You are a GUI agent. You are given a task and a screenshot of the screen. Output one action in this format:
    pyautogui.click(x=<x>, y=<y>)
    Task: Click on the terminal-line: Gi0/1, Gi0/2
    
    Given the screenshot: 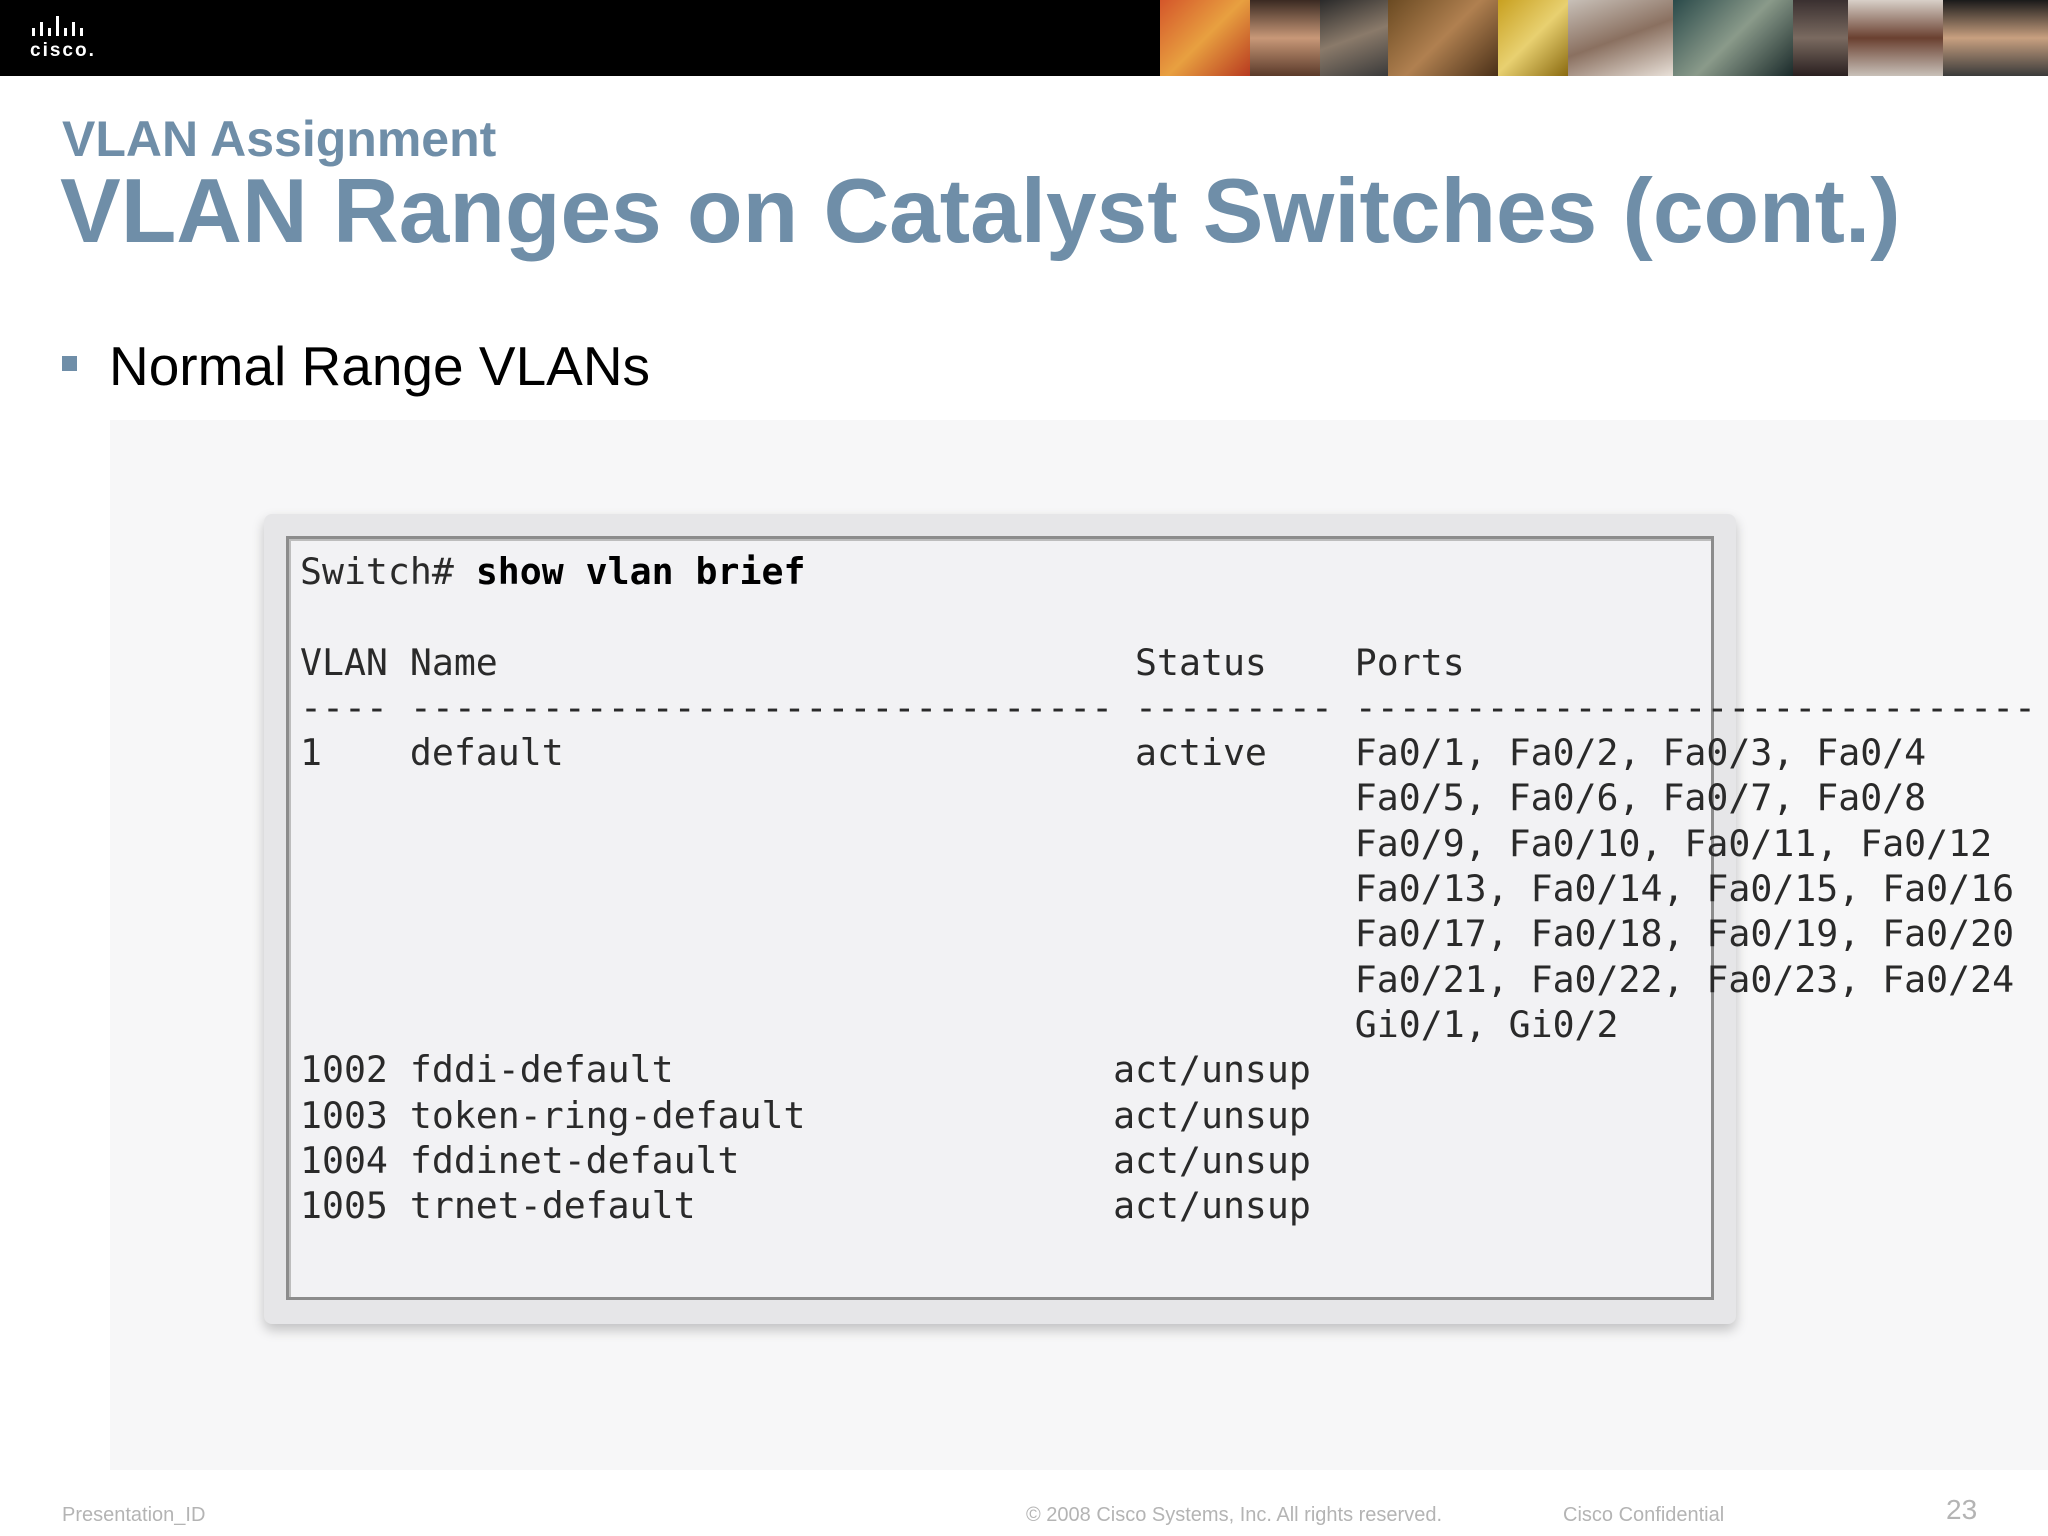 What is the action you would take?
    pyautogui.click(x=959, y=1024)
    